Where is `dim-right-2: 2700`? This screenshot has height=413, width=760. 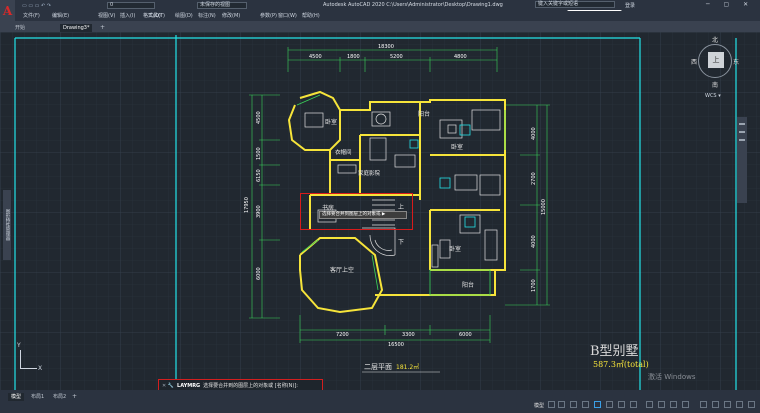
dim-right-2: 2700 is located at coordinates (534, 178).